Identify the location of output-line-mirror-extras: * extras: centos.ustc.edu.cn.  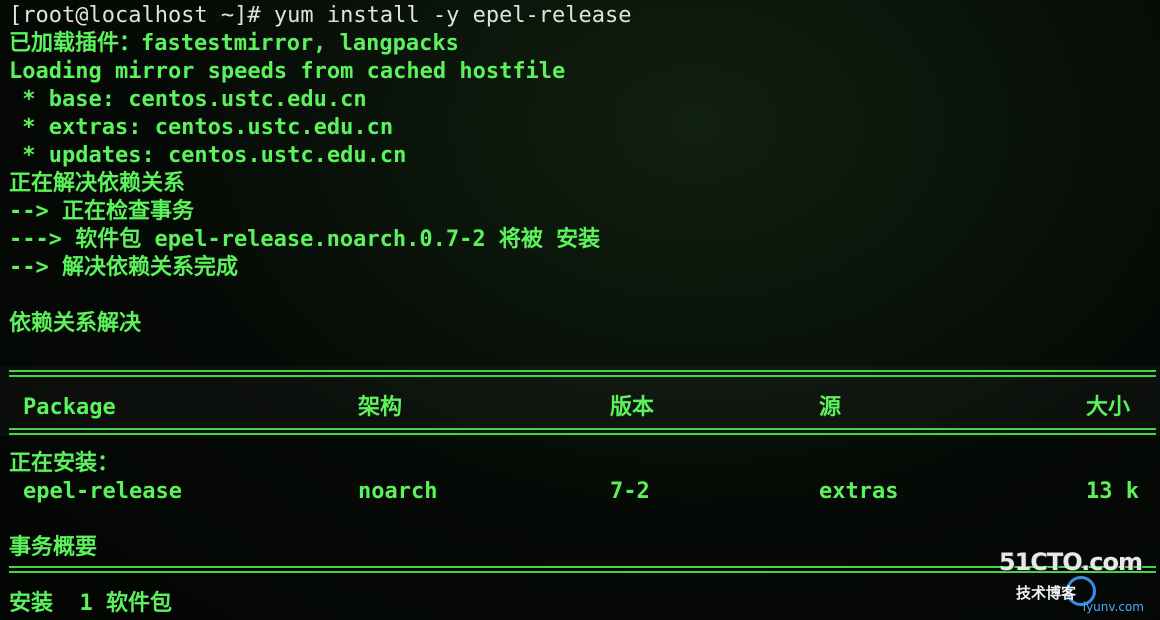
(201, 127).